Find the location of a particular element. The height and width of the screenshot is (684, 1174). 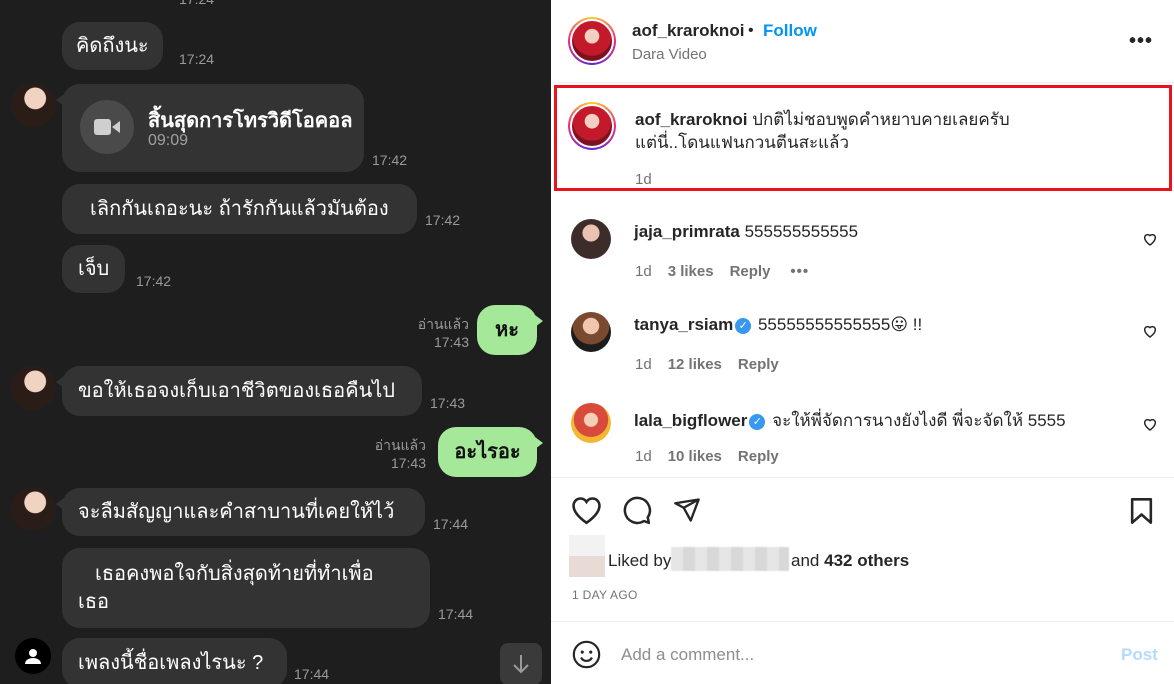

likes-count-link: 432 others is located at coordinates (866, 560).